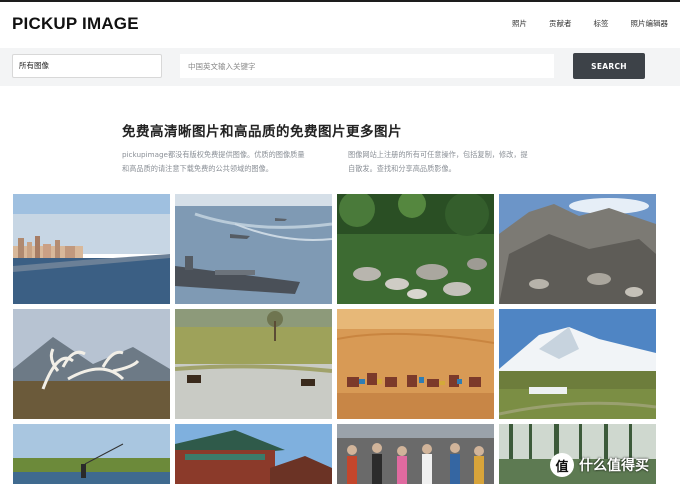  I want to click on site-header: PICKUP IMAGE 照片 贡献者 标签 照片编辑器, so click(340, 25).